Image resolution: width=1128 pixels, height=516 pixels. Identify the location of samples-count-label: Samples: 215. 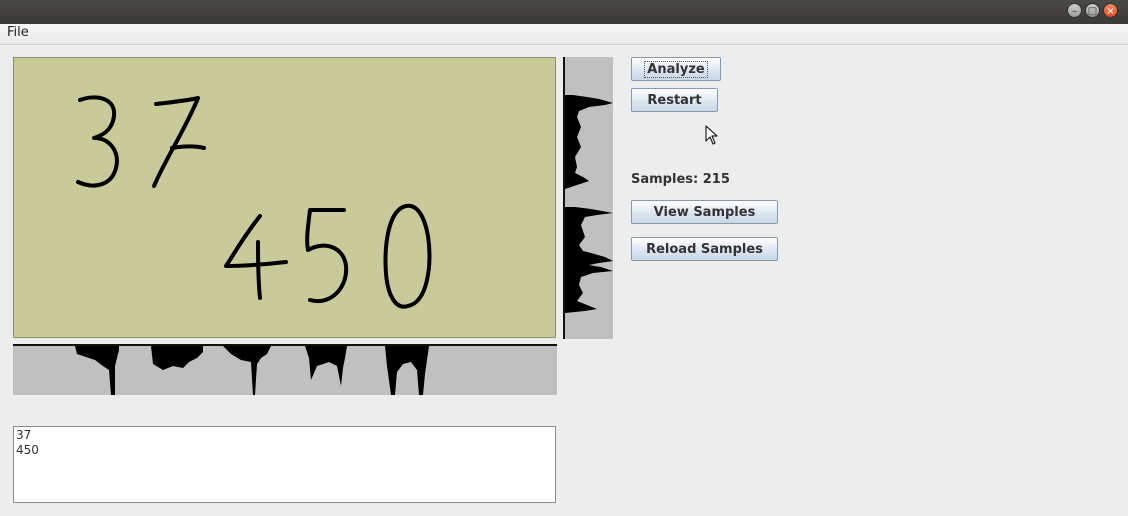
(680, 179).